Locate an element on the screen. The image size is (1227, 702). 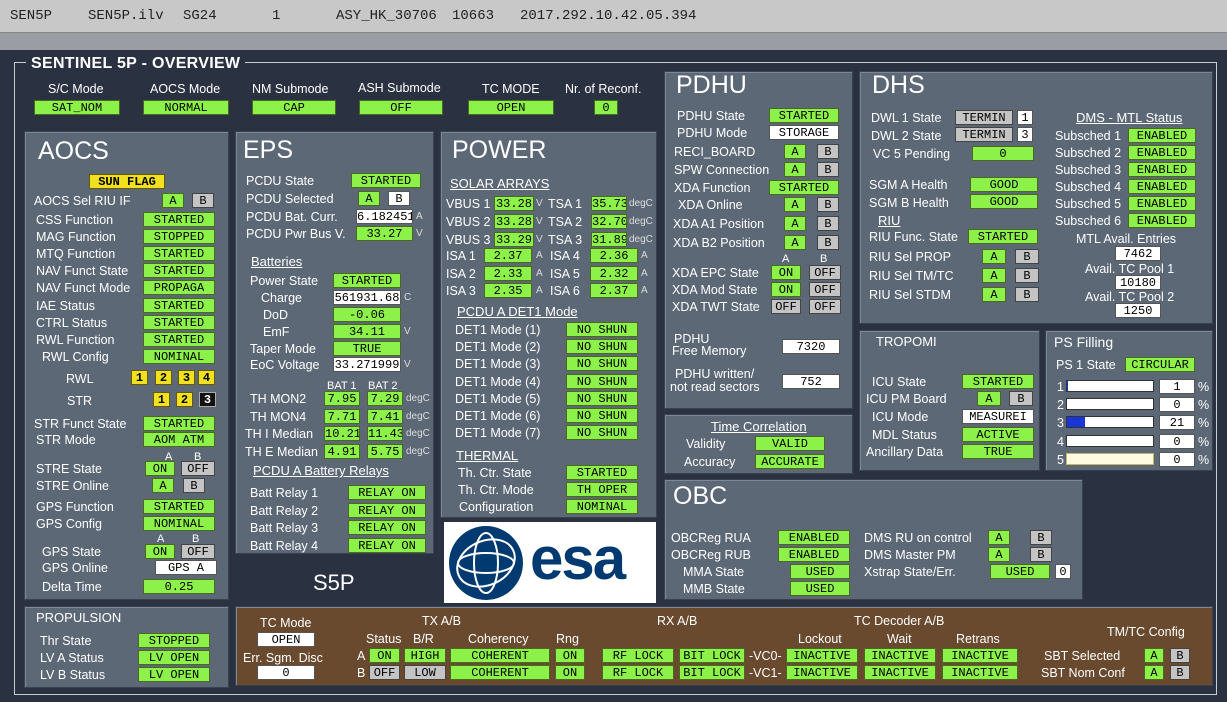
ps-fill-level is located at coordinates (1076, 422).